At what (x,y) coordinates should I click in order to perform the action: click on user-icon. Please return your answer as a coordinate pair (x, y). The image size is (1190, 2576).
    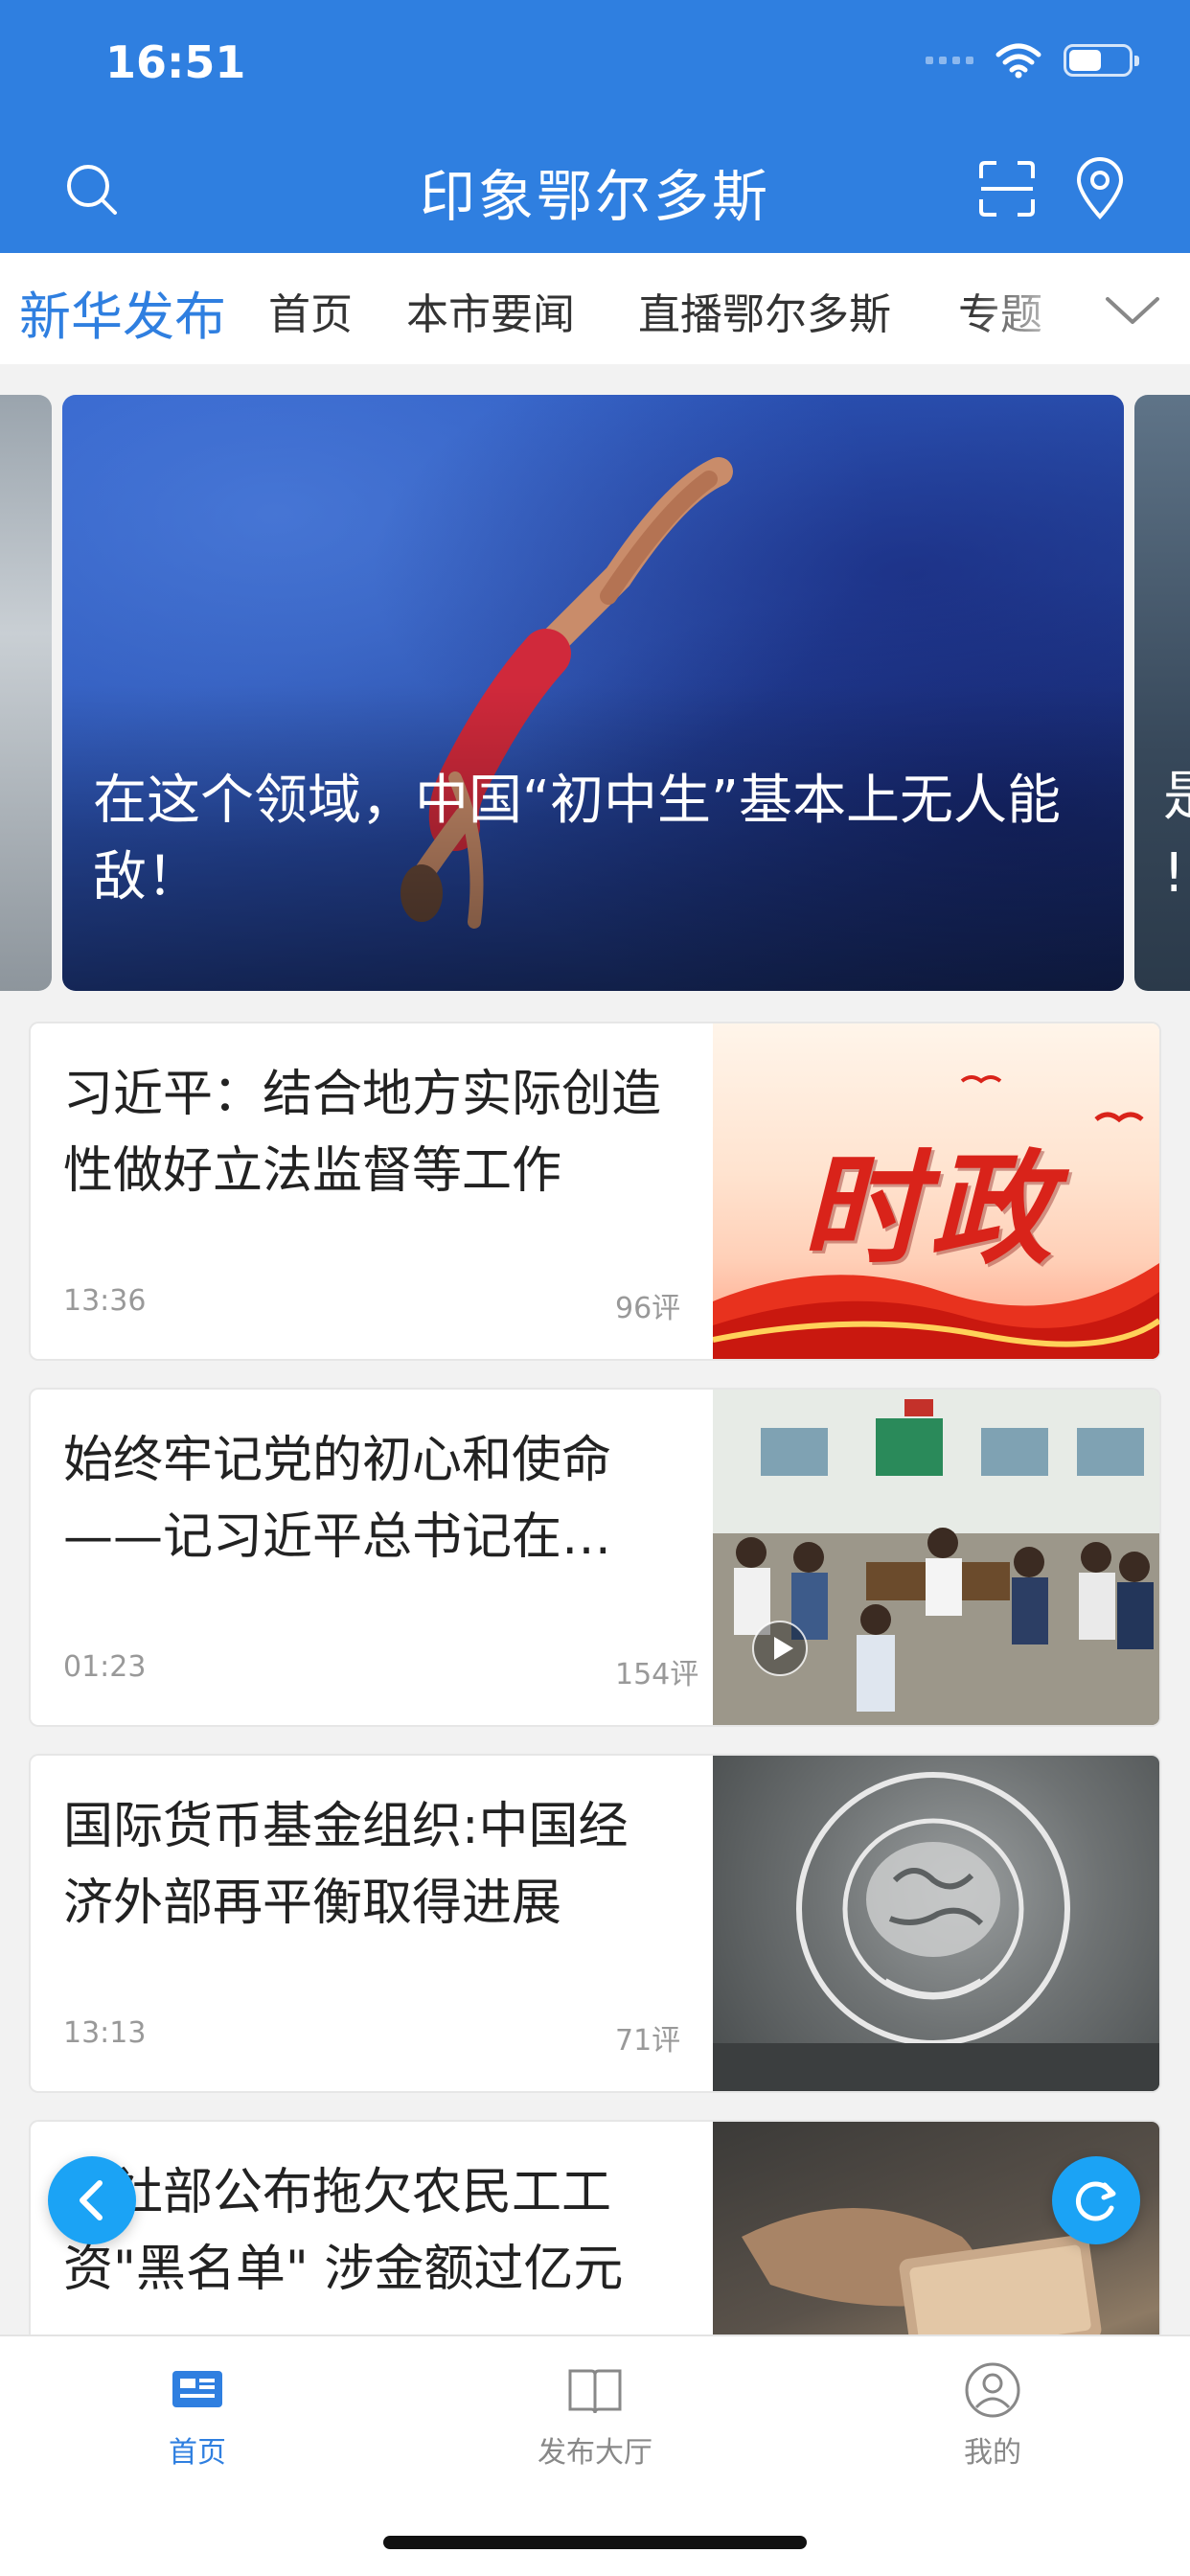
    Looking at the image, I should click on (992, 2390).